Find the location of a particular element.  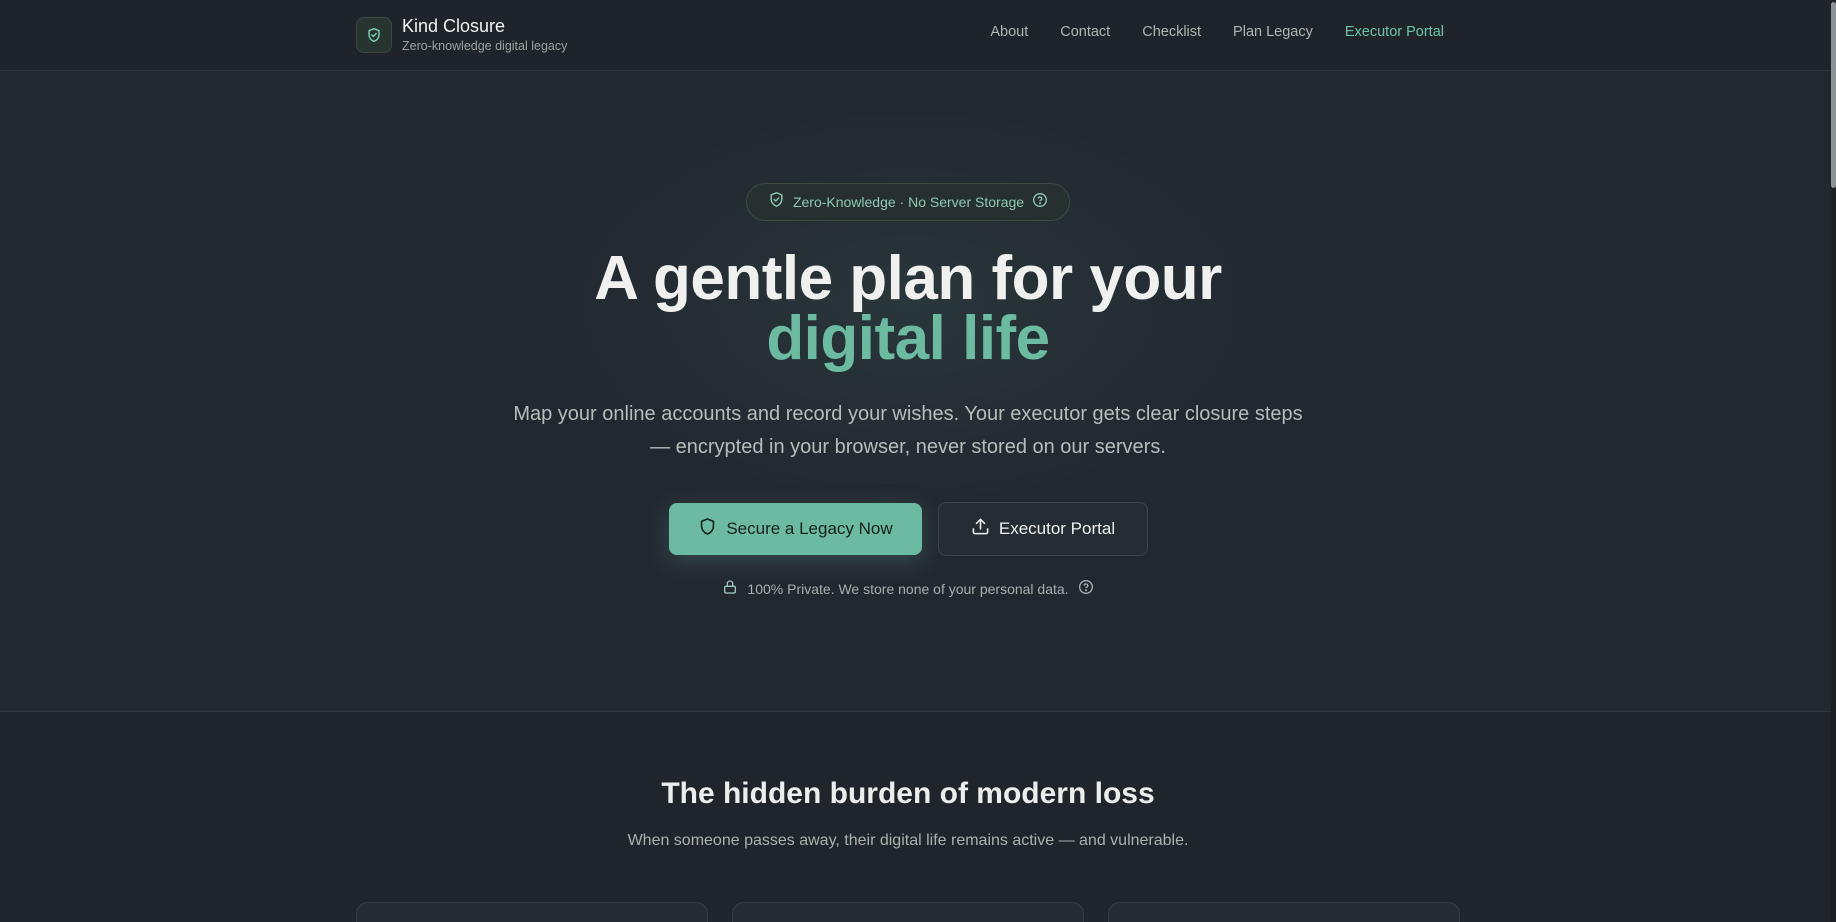

executor-portal-button: Executor Portal is located at coordinates (1043, 529).